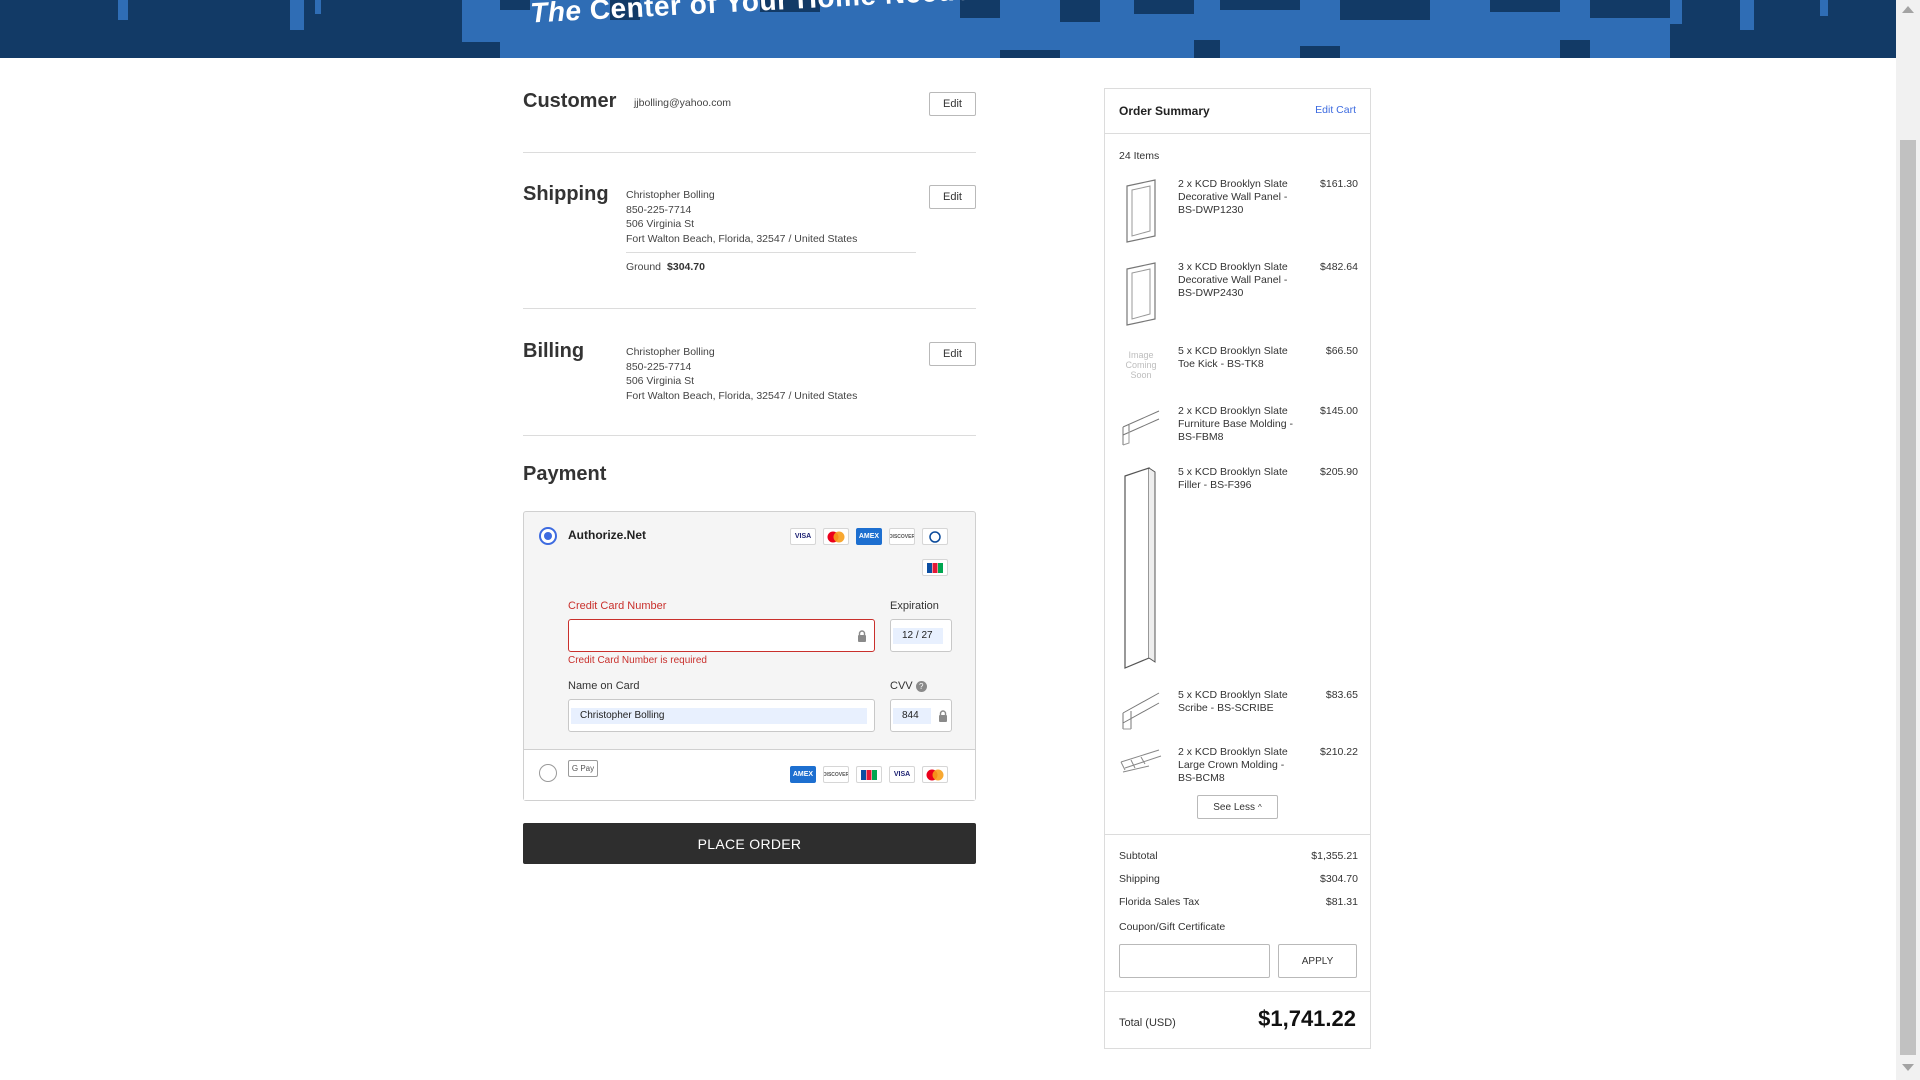 This screenshot has height=1080, width=1920. I want to click on summary-divider, so click(1237, 834).